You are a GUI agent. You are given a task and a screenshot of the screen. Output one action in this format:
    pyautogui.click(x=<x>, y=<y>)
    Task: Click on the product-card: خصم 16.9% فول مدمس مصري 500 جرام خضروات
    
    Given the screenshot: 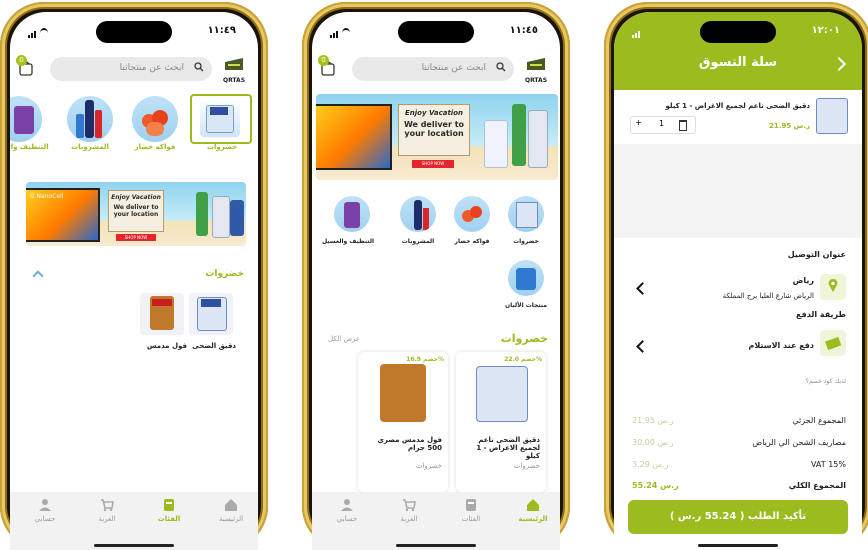 What is the action you would take?
    pyautogui.click(x=403, y=422)
    